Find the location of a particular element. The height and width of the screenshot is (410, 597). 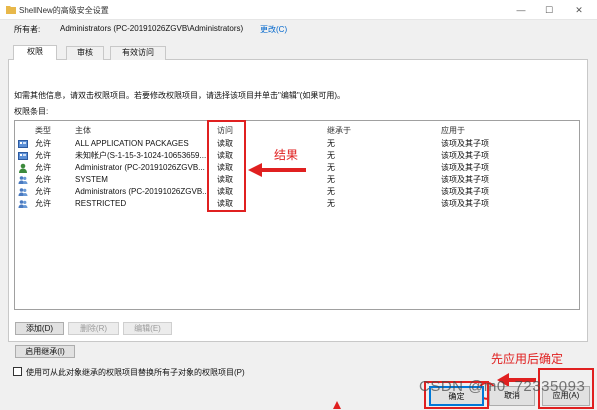

result-annotation: 结果 is located at coordinates (286, 155).